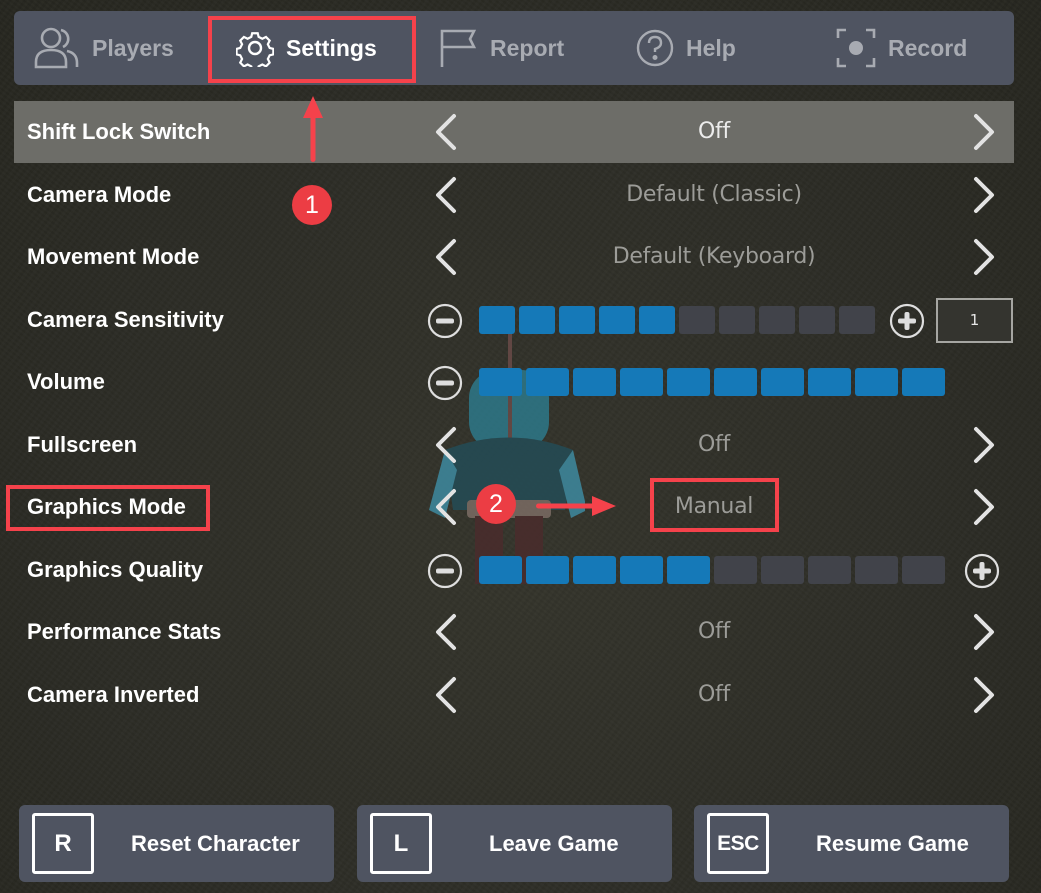 This screenshot has height=893, width=1041. Describe the element at coordinates (714, 194) in the screenshot. I see `setting-value: Default (Classic)` at that location.